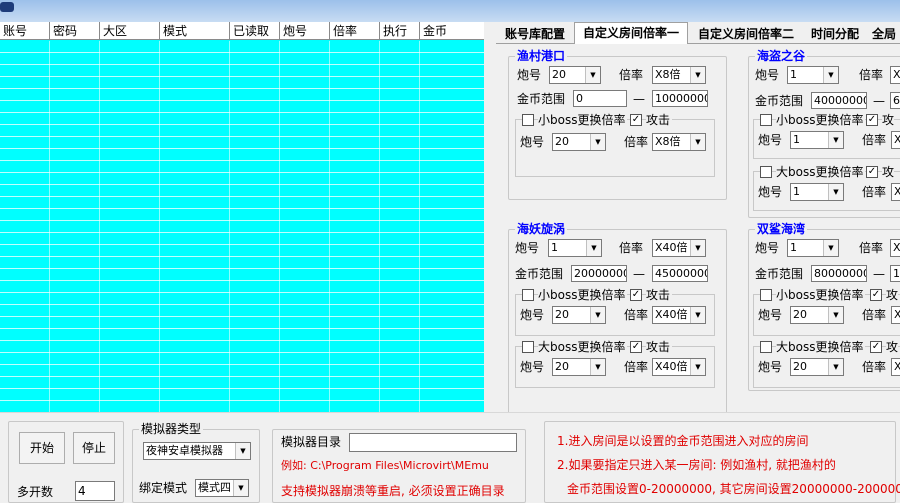 This screenshot has width=900, height=503. What do you see at coordinates (95, 491) in the screenshot?
I see `multi-count-input: 4` at bounding box center [95, 491].